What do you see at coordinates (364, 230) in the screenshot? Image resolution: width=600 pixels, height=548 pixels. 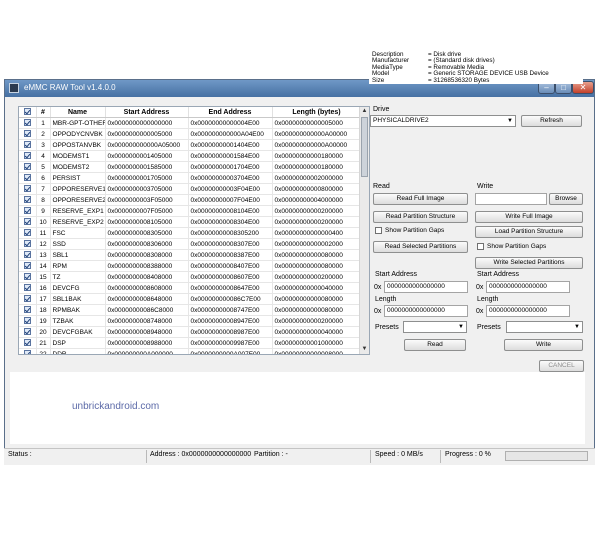 I see `table-scrollbar: ▲ ▼` at bounding box center [364, 230].